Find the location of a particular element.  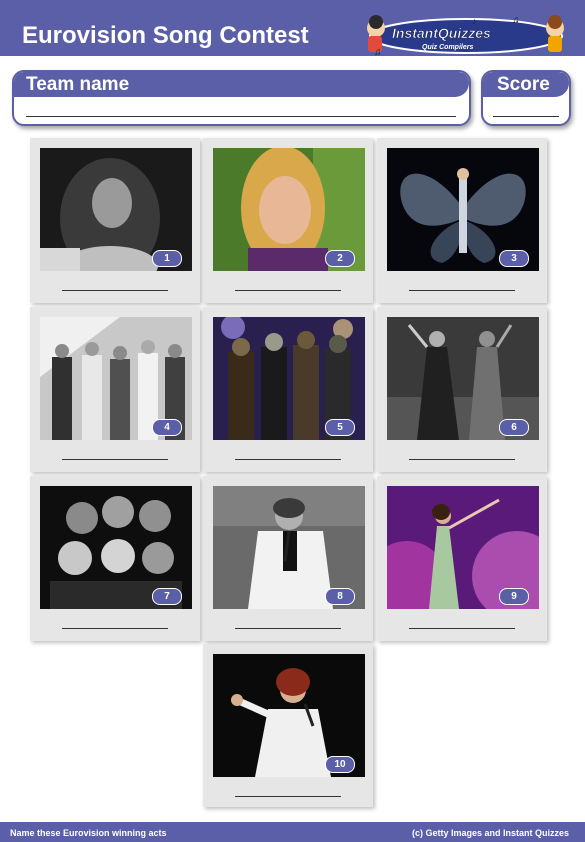

card-number-badge: 8 is located at coordinates (340, 596).